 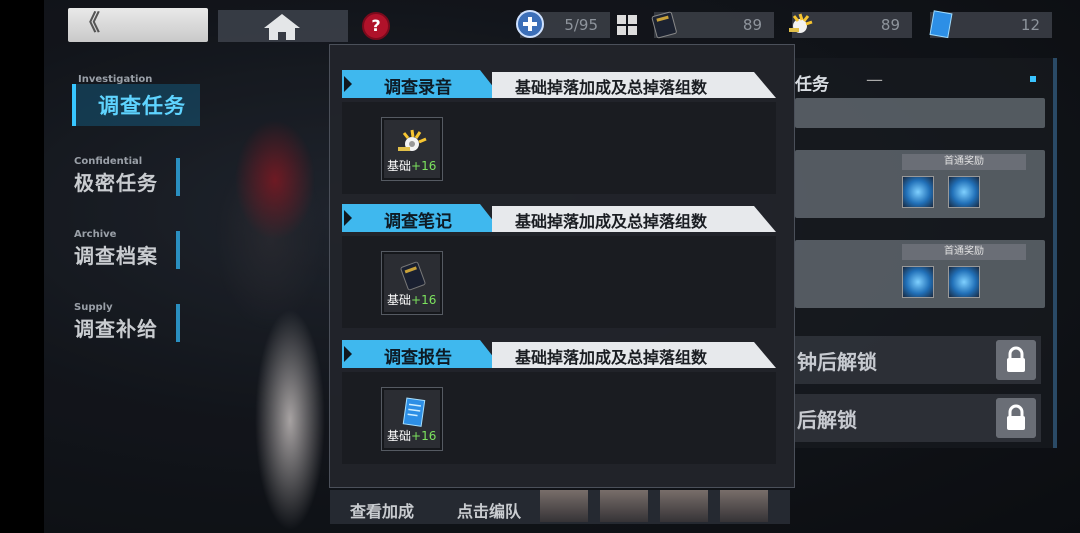 I want to click on locked-mission-text: 后解锁, so click(x=827, y=420).